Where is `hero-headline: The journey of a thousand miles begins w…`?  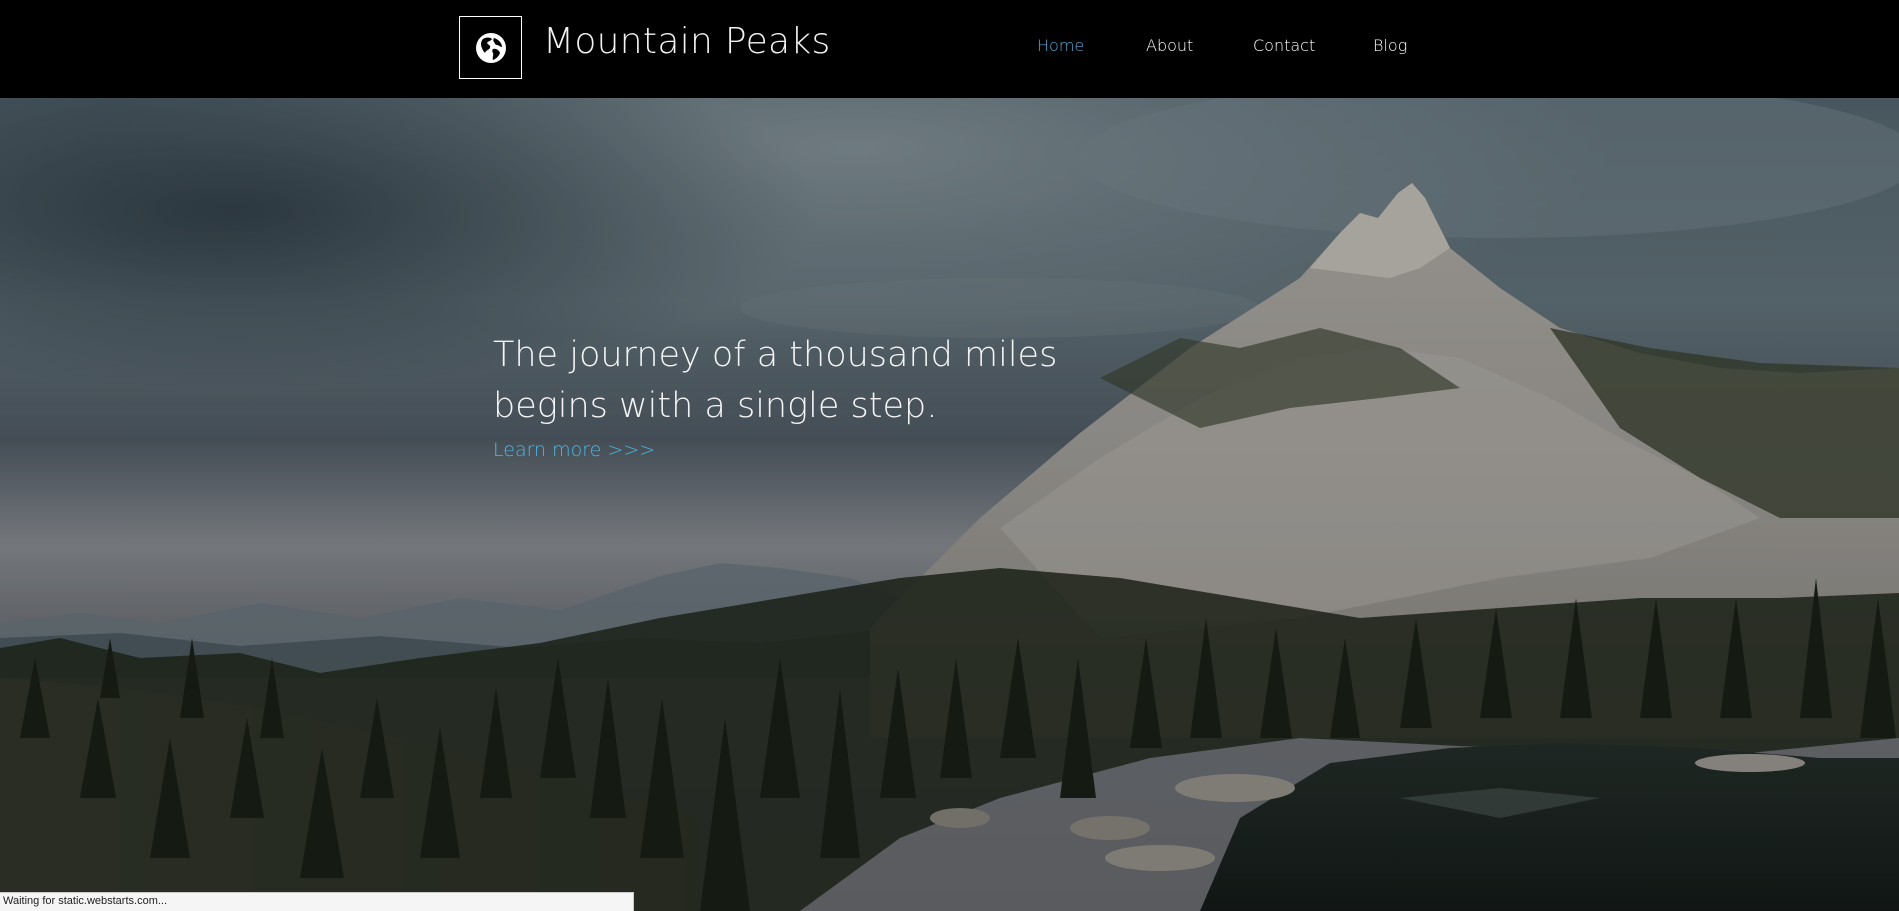 hero-headline: The journey of a thousand miles begins w… is located at coordinates (793, 381).